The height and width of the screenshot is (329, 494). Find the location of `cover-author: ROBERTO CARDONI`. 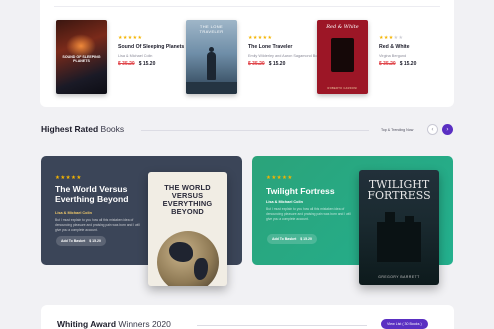

cover-author: ROBERTO CARDONI is located at coordinates (342, 88).